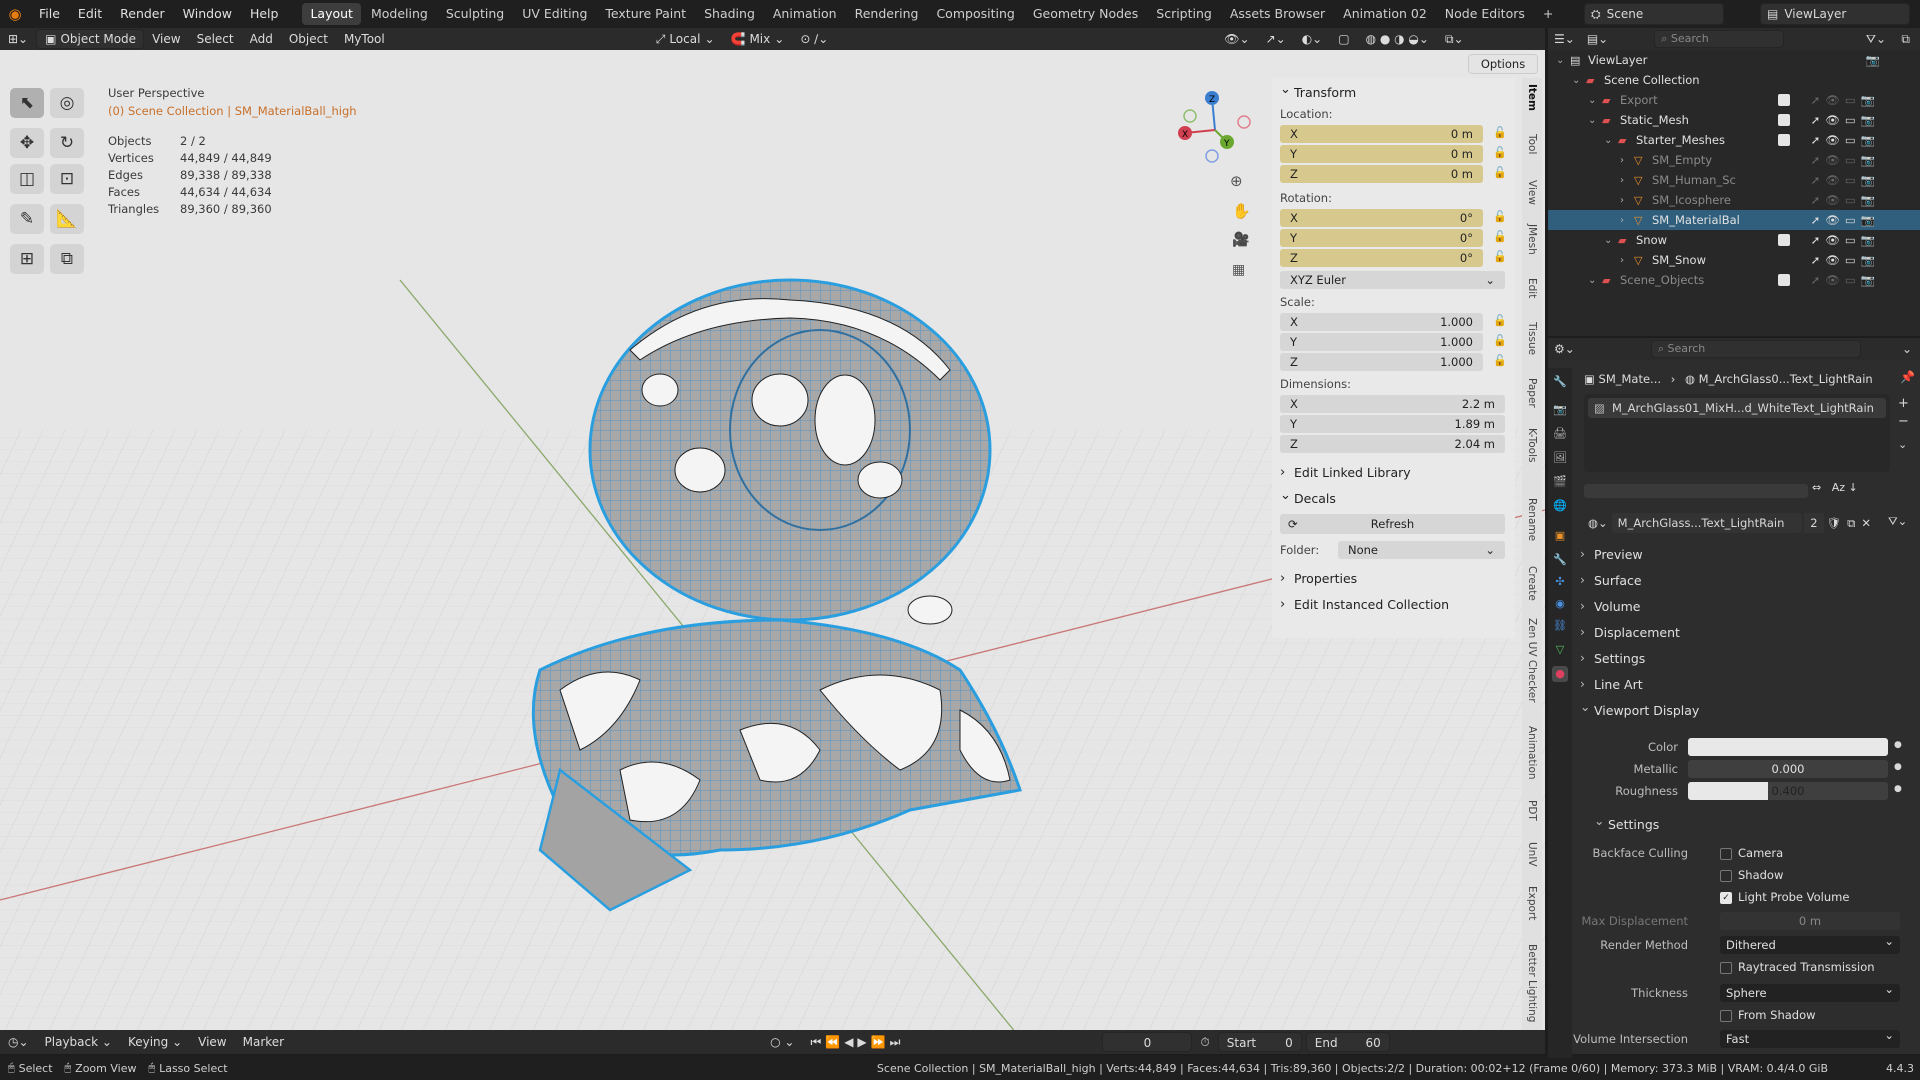  I want to click on menu-window: Window, so click(207, 14).